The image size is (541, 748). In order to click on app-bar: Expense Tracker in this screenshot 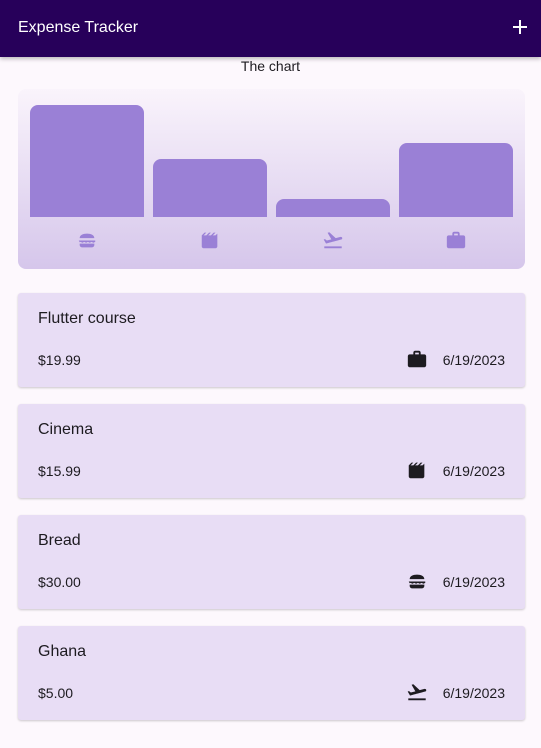, I will do `click(270, 28)`.